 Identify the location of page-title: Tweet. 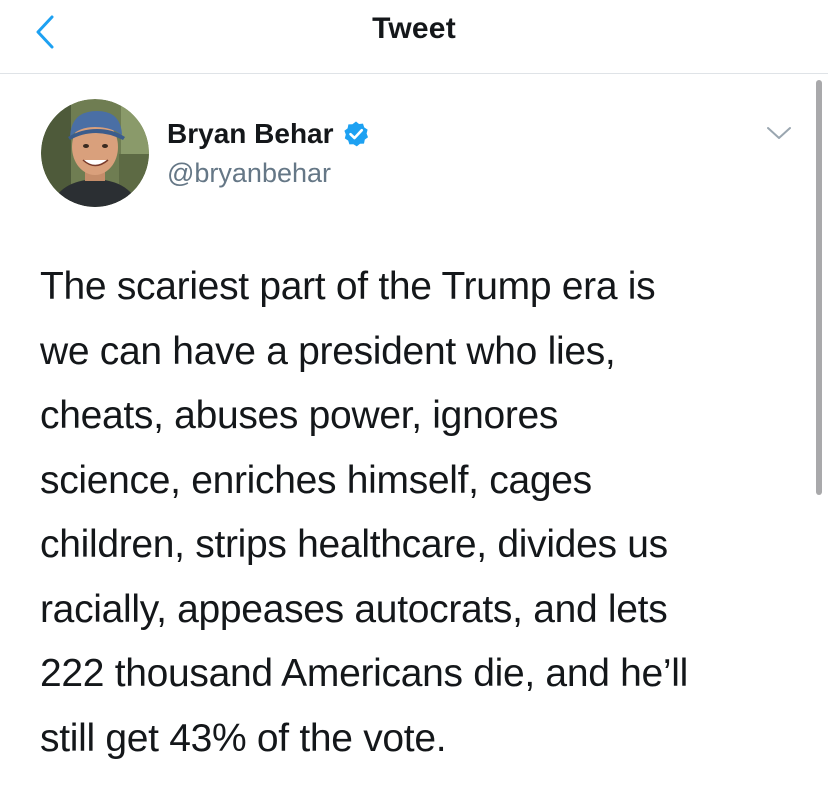
(414, 28).